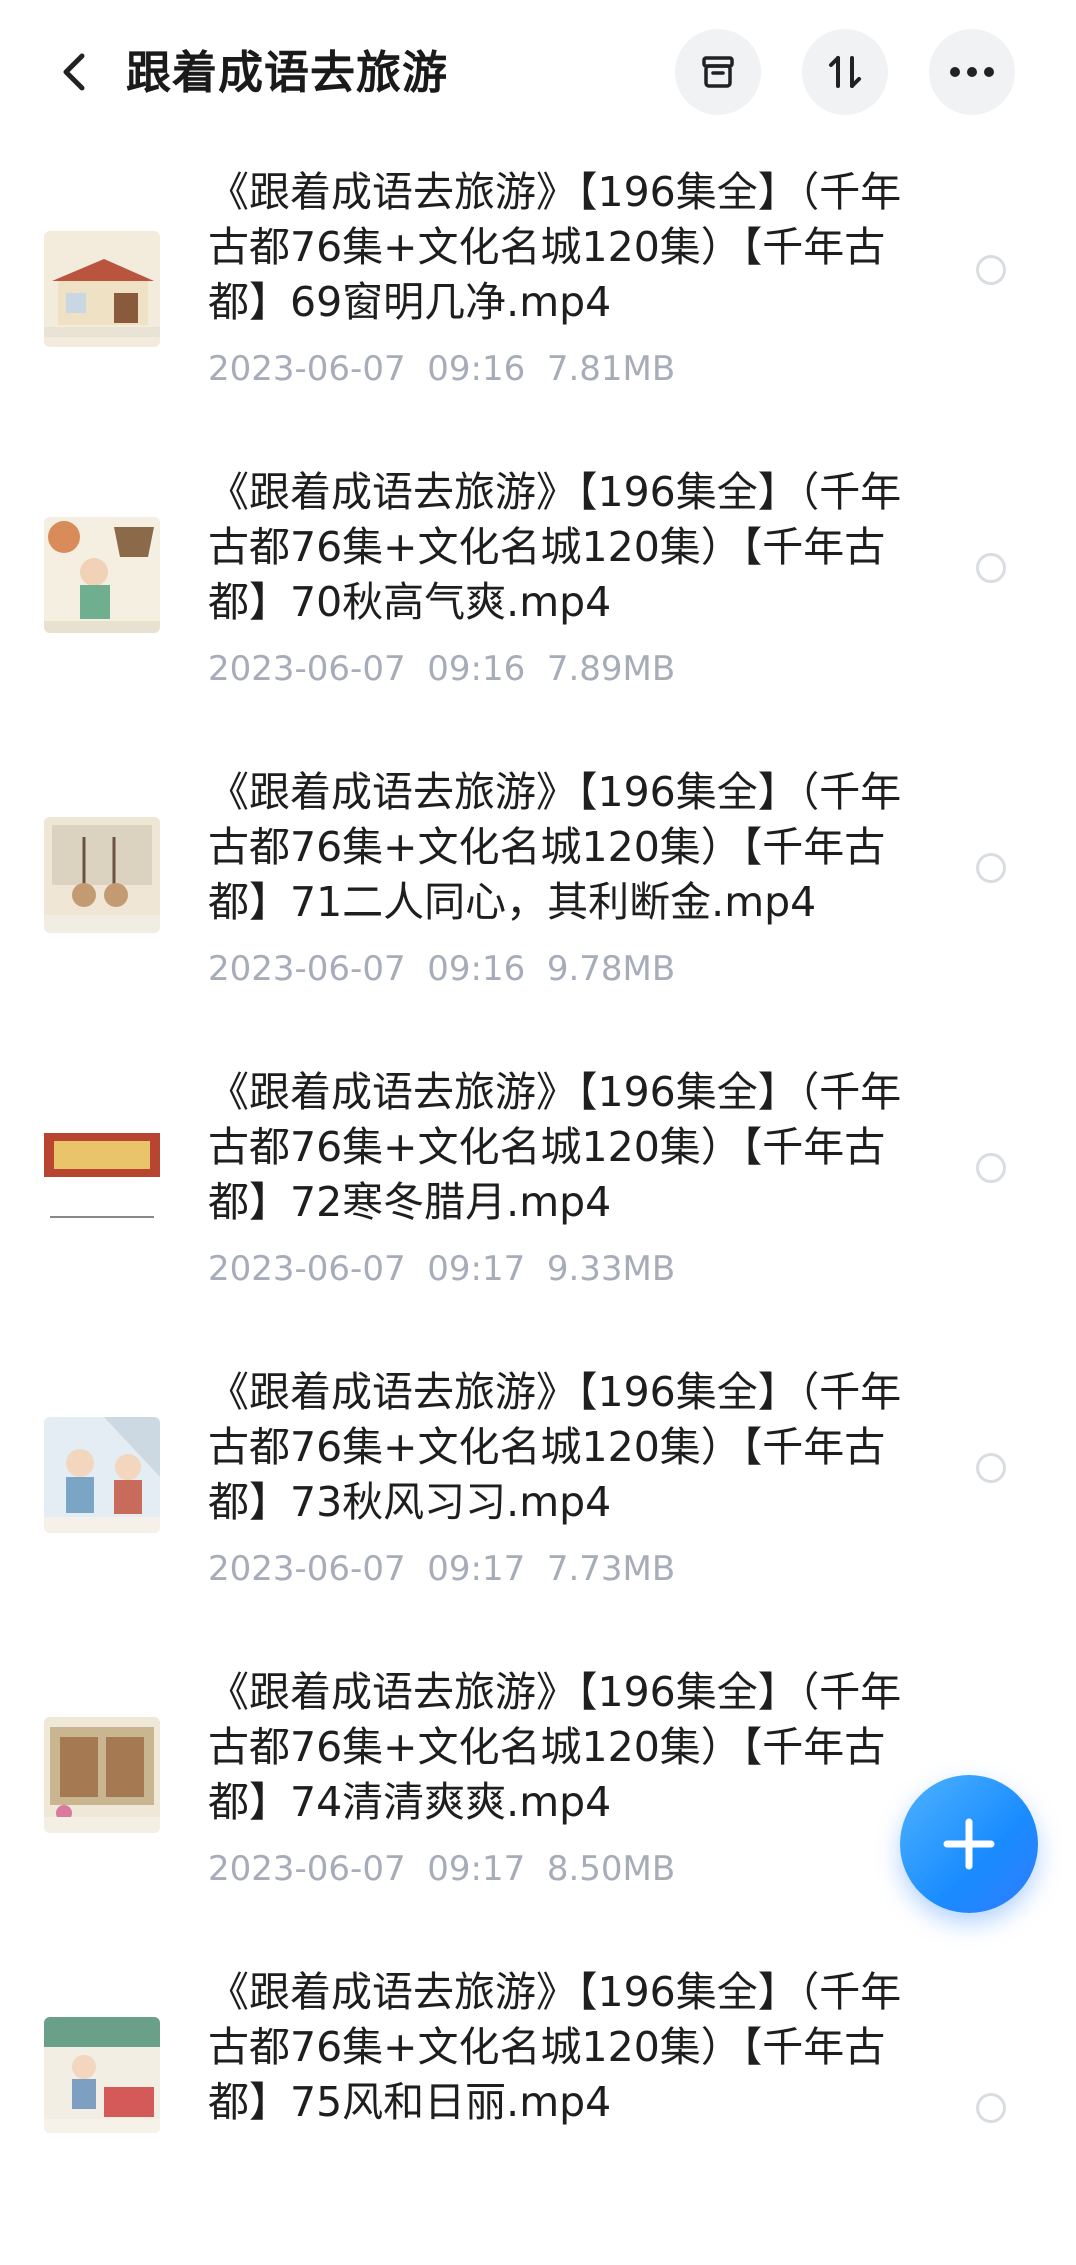 The height and width of the screenshot is (2265, 1076). What do you see at coordinates (538, 75) in the screenshot?
I see `top-bar: 跟着成语去旅游` at bounding box center [538, 75].